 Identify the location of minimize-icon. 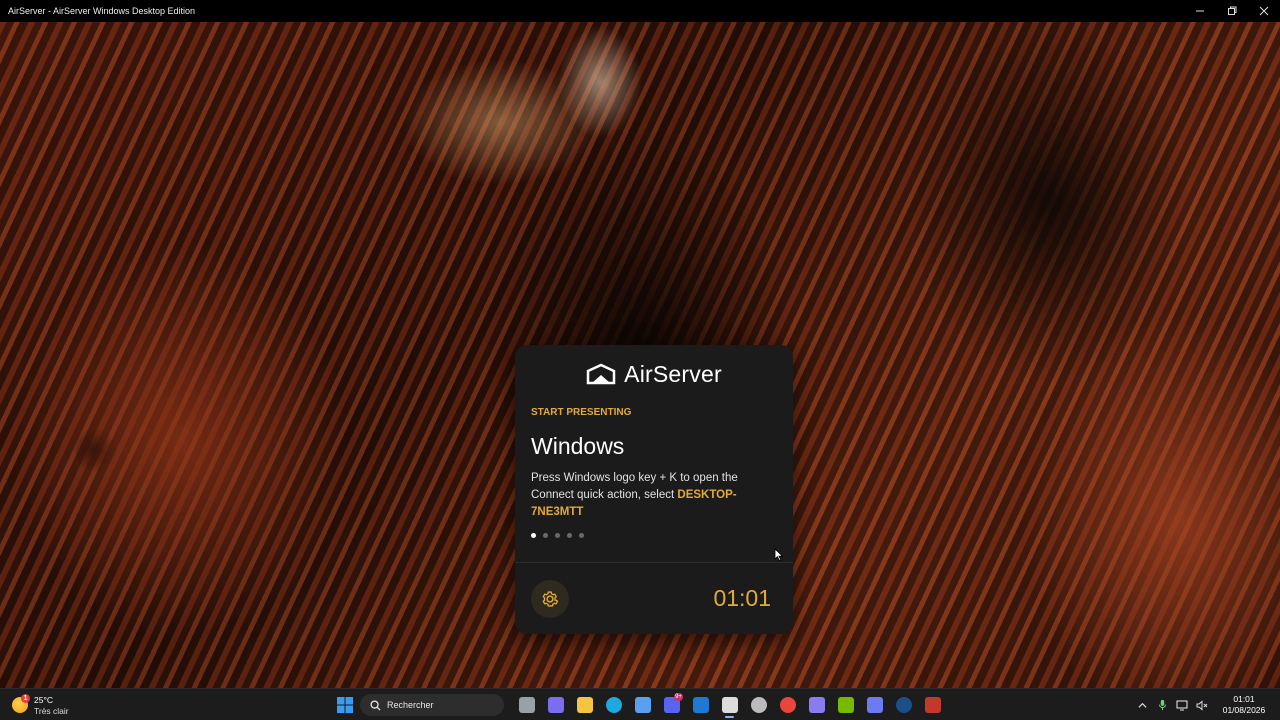
(1200, 11).